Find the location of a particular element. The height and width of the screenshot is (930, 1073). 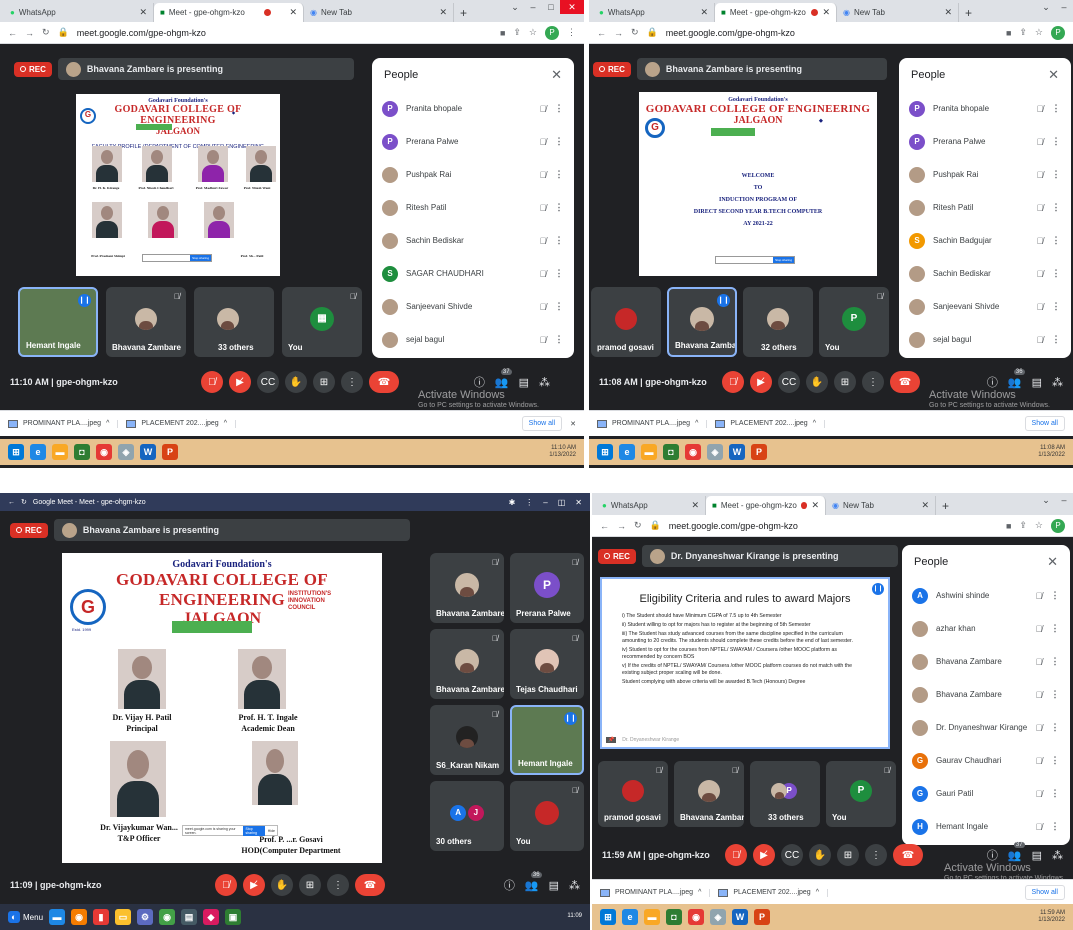

pin-icon: 📌 is located at coordinates (611, 740).